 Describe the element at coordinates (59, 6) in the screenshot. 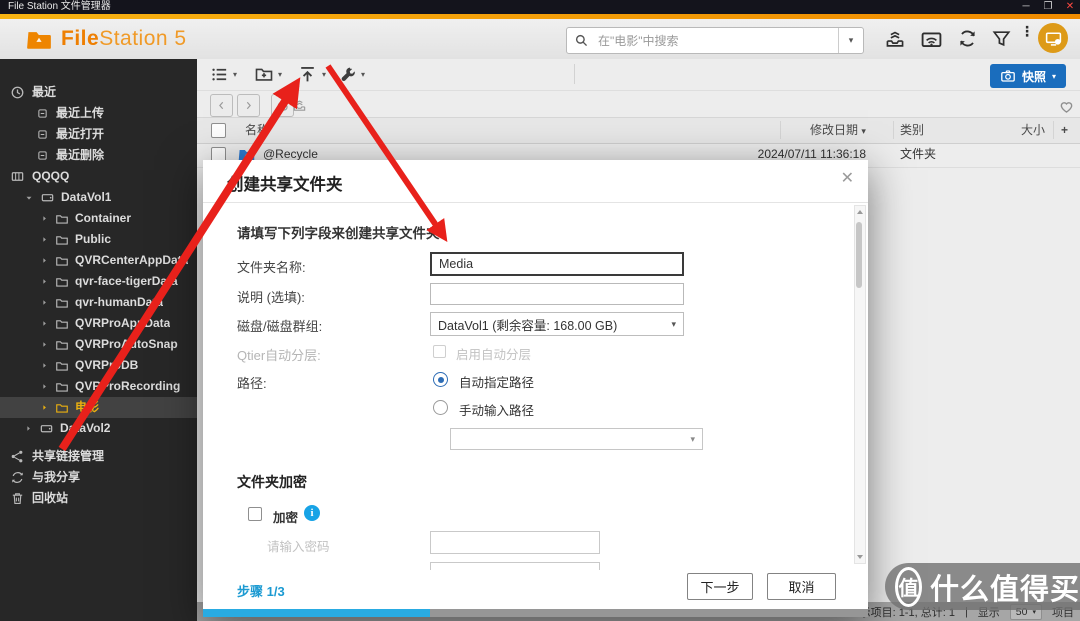

I see `window-title: File Station 文件管理器` at that location.